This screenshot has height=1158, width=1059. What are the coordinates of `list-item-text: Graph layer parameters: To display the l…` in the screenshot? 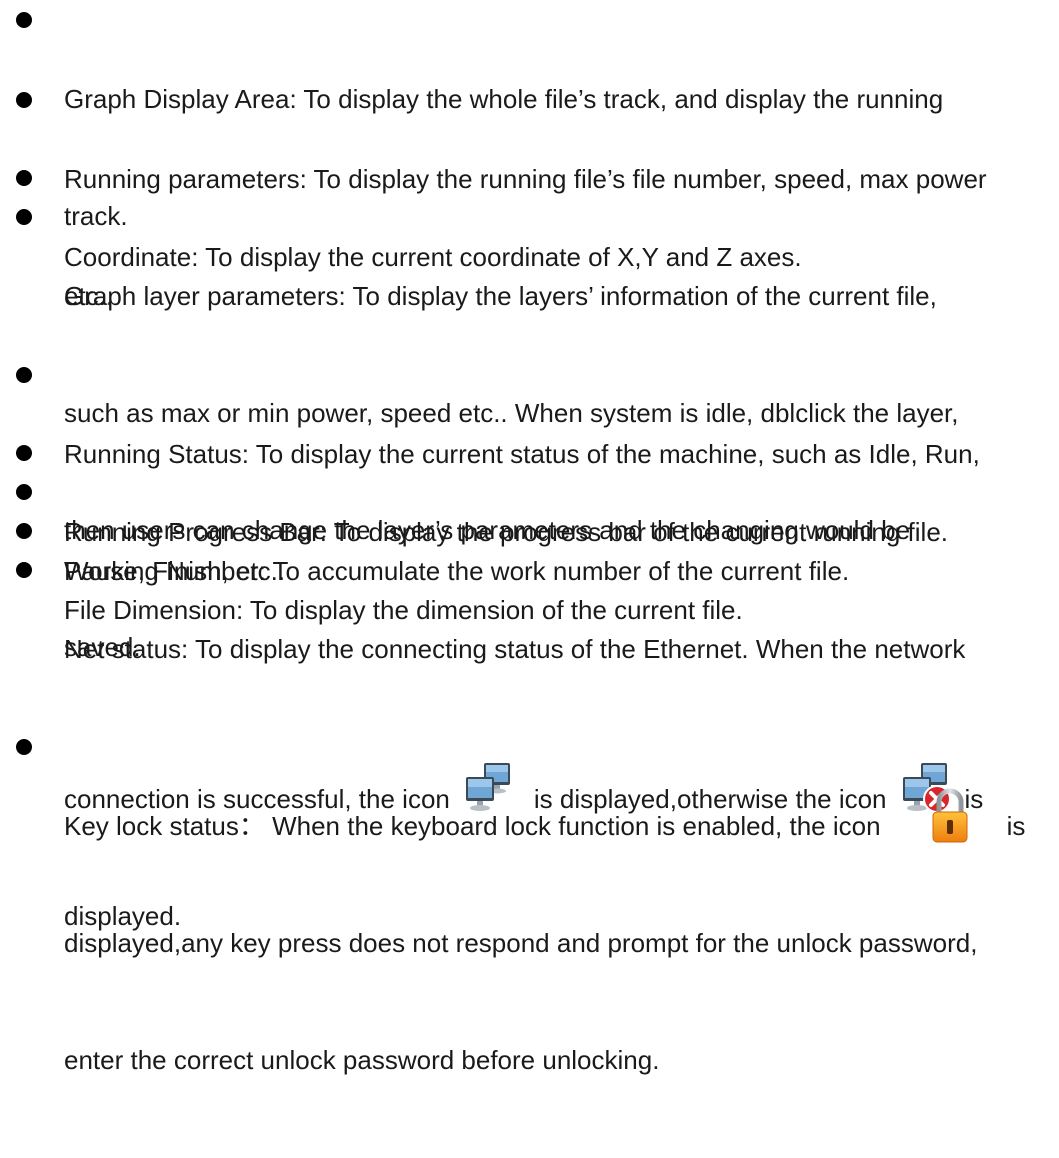 It's located at (500, 296).